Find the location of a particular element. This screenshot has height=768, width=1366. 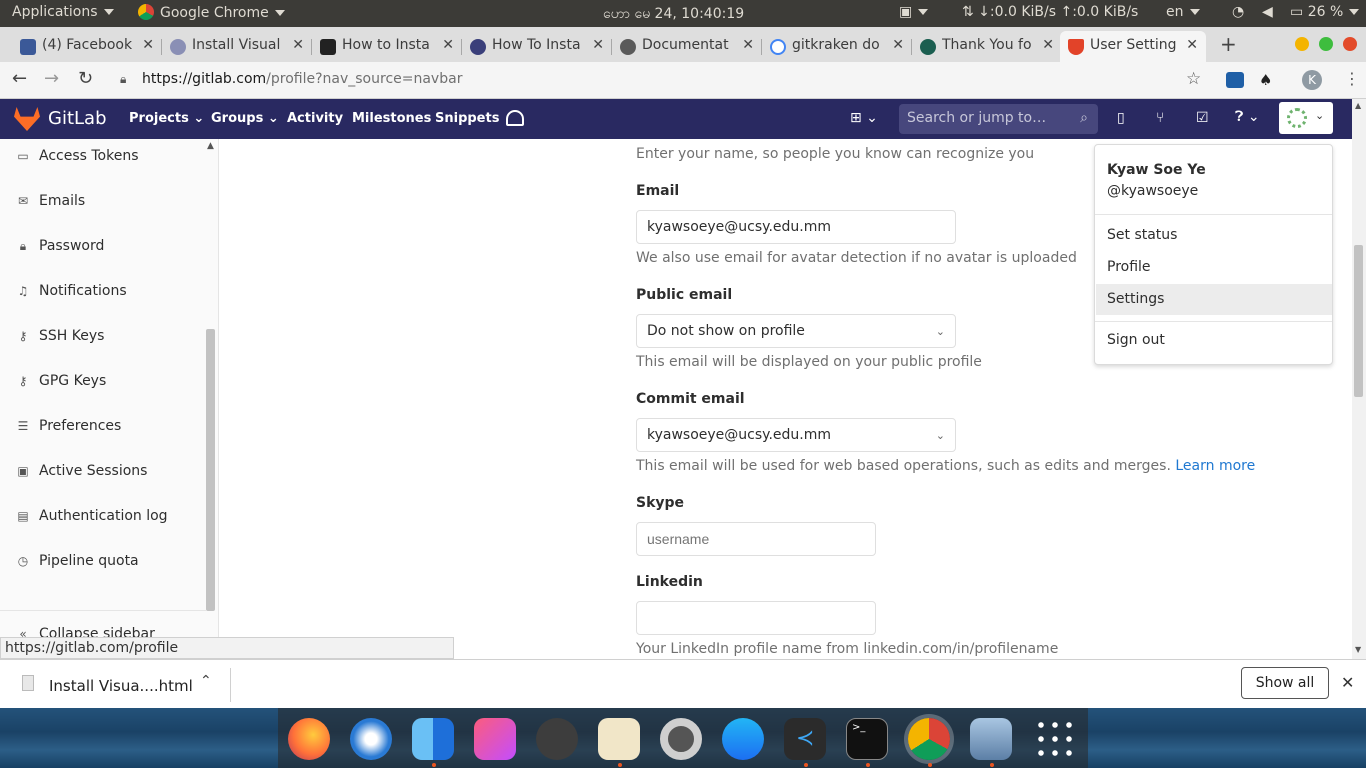

app-grid-icon is located at coordinates (1055, 739).